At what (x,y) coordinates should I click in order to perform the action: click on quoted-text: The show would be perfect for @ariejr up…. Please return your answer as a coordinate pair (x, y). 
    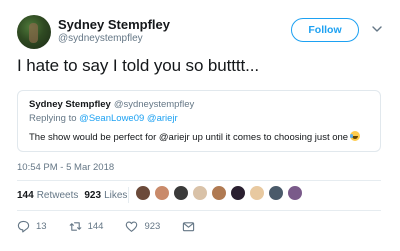
    Looking at the image, I should click on (189, 137).